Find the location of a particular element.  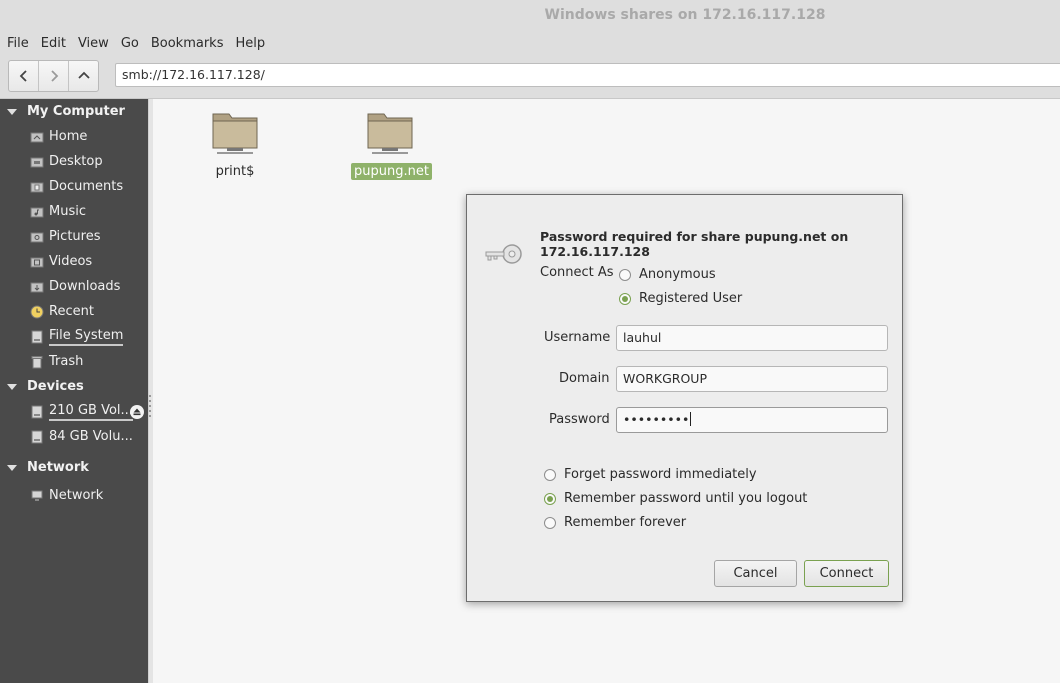

splitter-grip is located at coordinates (150, 406).